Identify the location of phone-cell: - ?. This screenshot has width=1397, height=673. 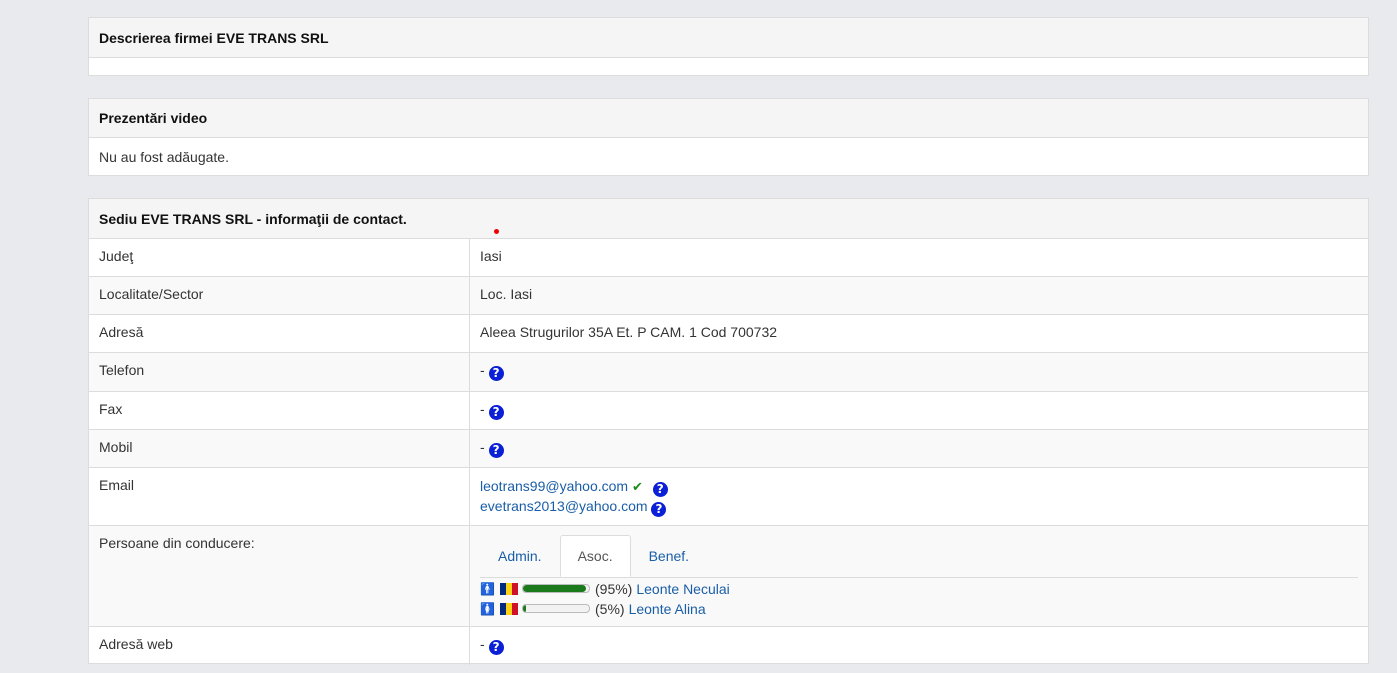
(918, 372).